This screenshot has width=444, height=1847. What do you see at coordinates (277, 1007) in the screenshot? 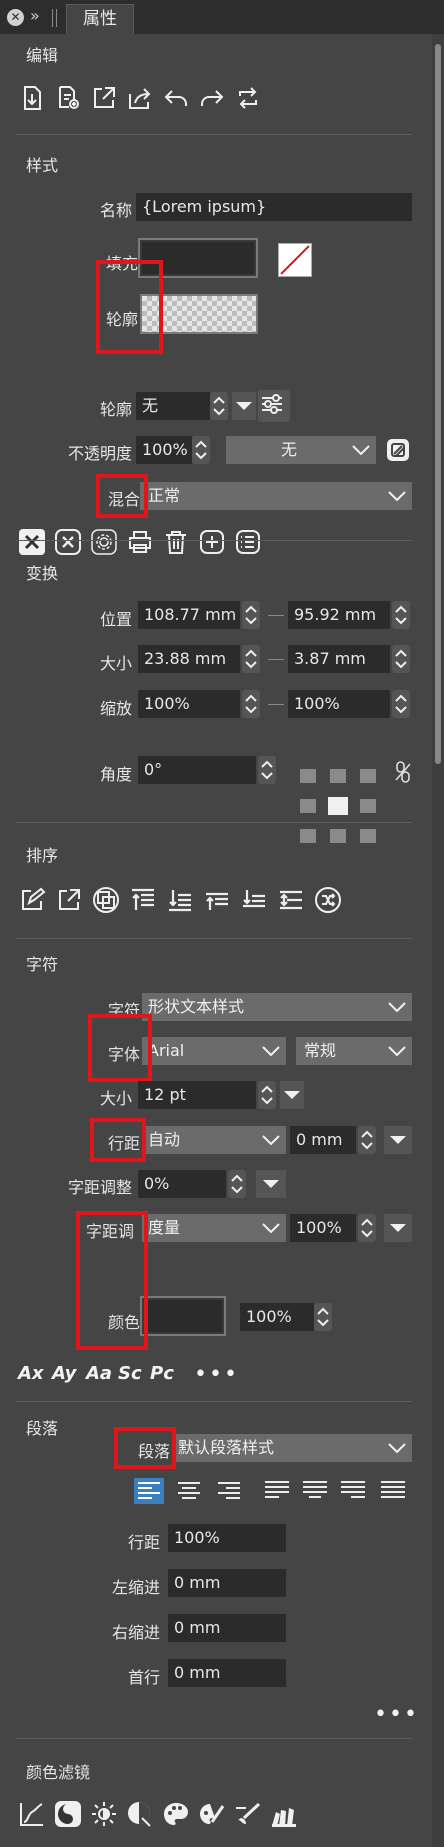
I see `character-style-dropdown: 形状文本样式` at bounding box center [277, 1007].